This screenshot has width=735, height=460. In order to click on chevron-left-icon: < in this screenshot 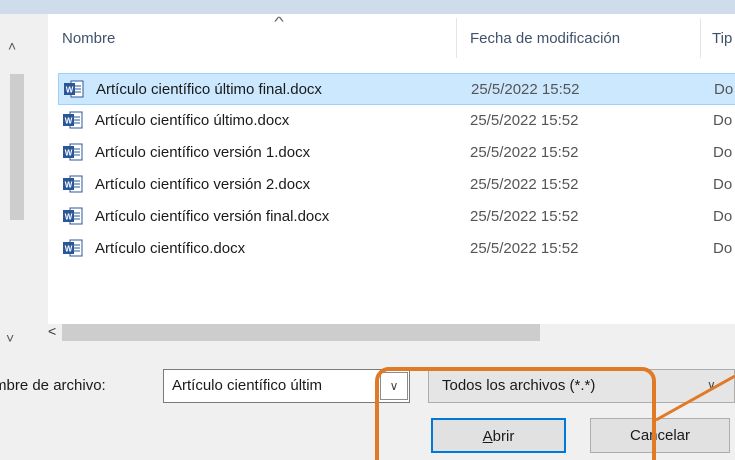, I will do `click(52, 331)`.